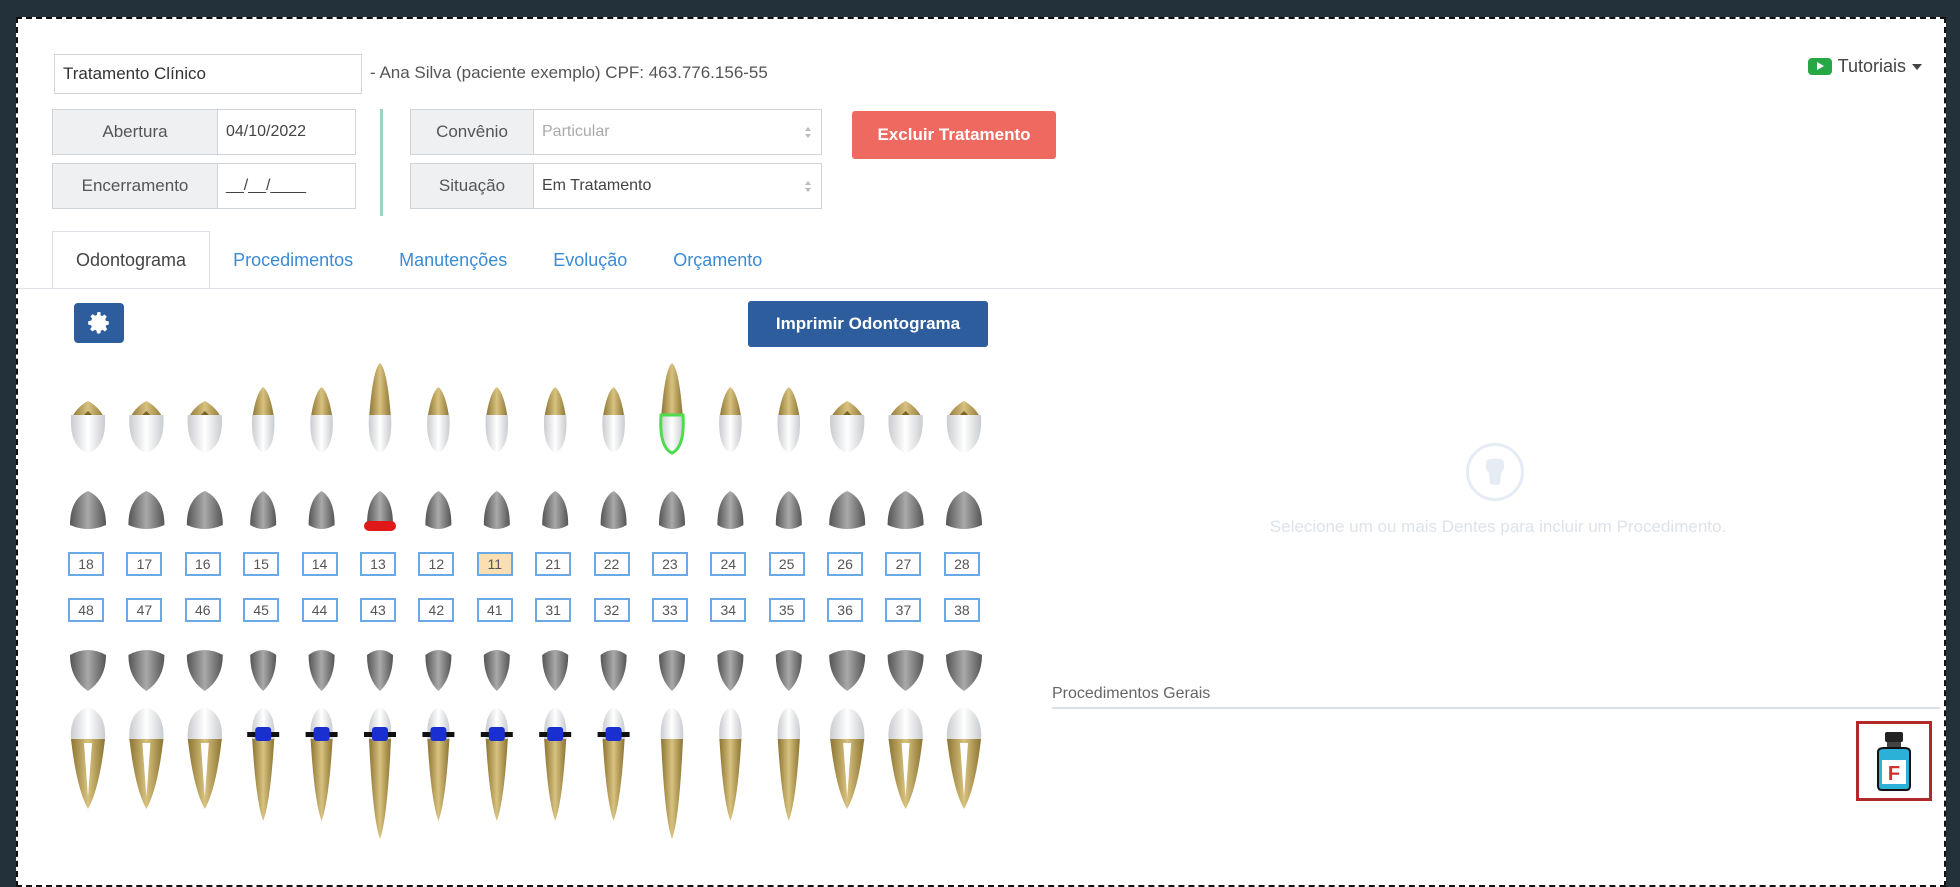 This screenshot has width=1960, height=887. Describe the element at coordinates (553, 610) in the screenshot. I see `tooth-number-31: 31` at that location.